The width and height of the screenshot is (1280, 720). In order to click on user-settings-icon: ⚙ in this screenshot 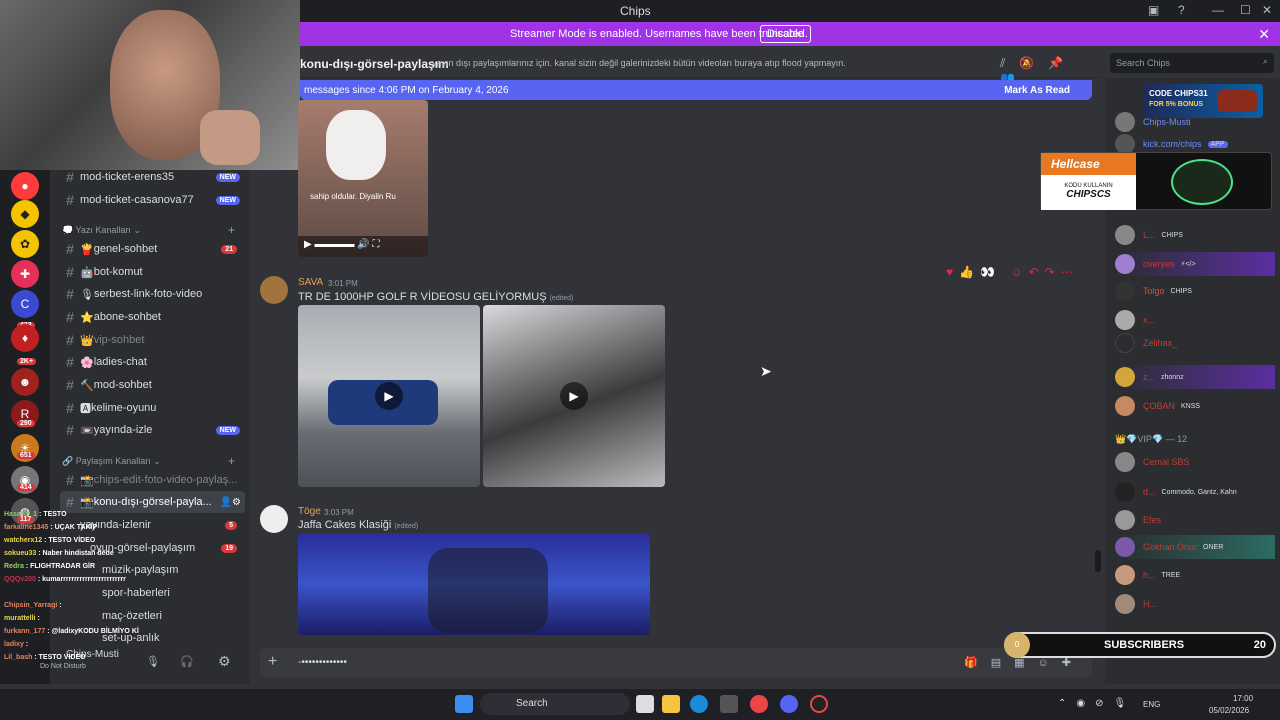, I will do `click(224, 661)`.